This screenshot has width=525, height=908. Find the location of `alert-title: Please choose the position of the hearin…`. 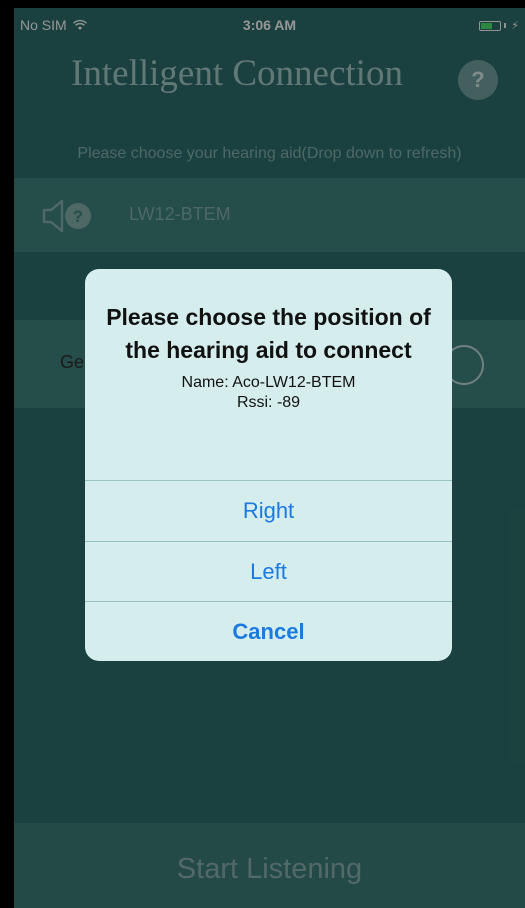

alert-title: Please choose the position of the hearin… is located at coordinates (268, 333).